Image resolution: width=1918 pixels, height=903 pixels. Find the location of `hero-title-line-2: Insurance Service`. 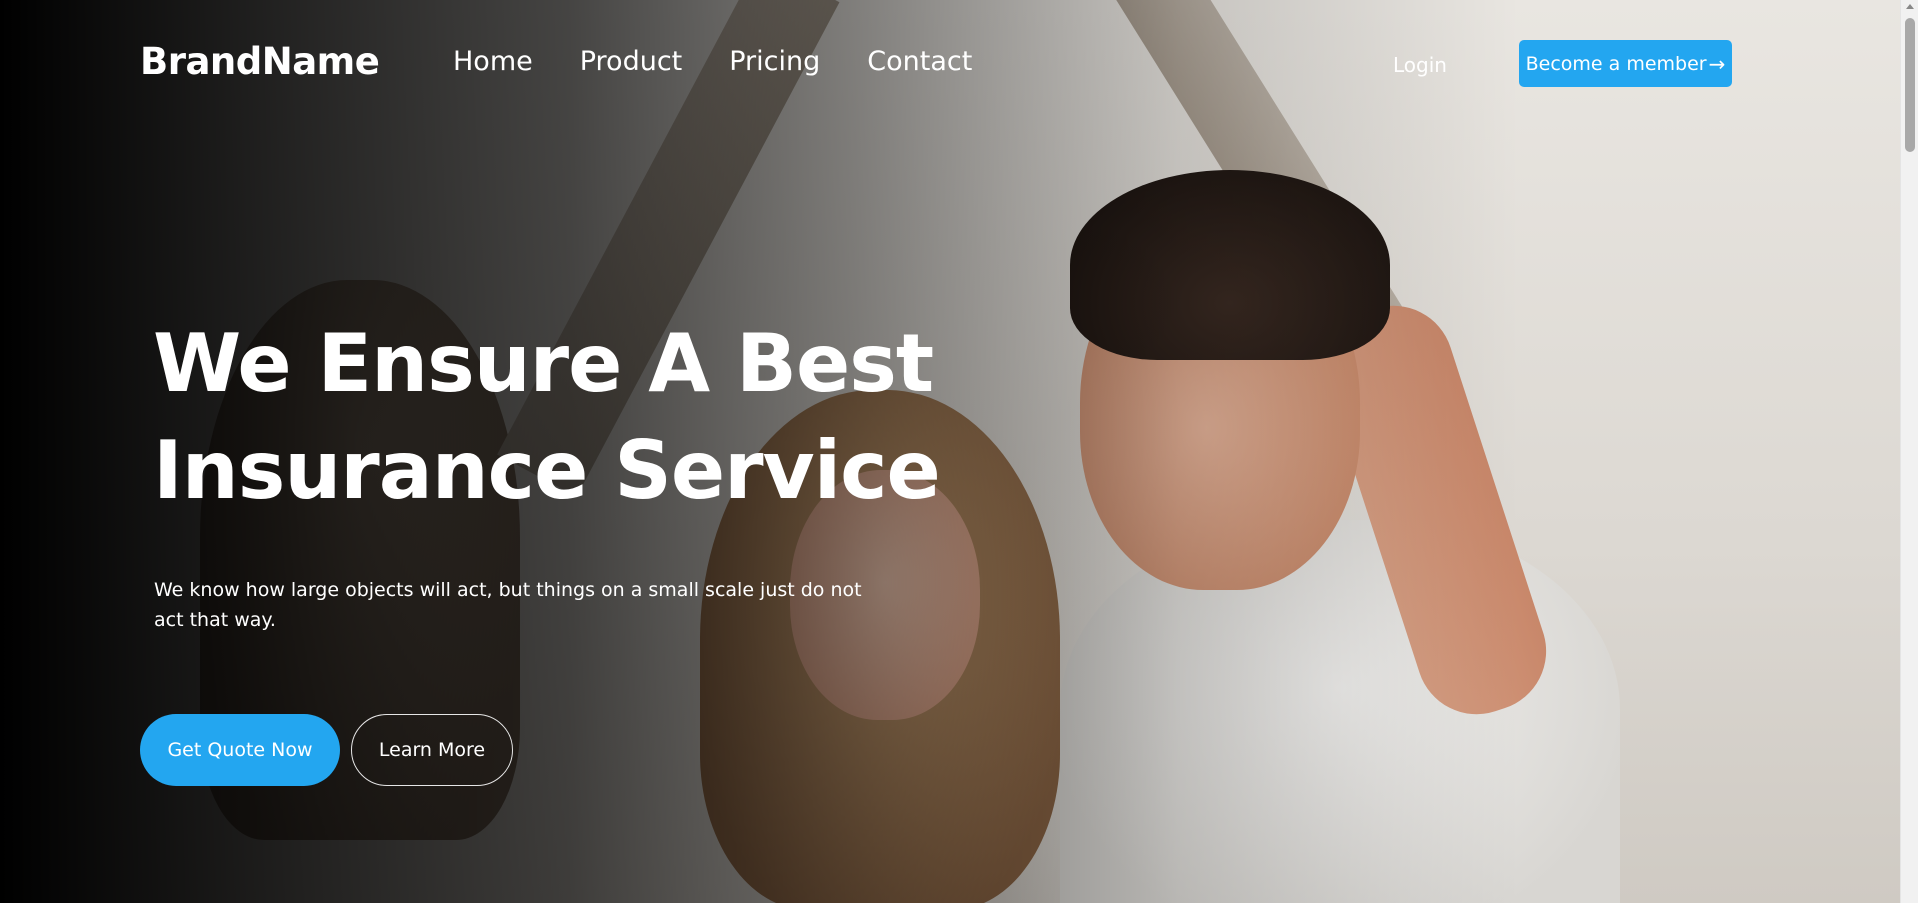

hero-title-line-2: Insurance Service is located at coordinates (547, 470).